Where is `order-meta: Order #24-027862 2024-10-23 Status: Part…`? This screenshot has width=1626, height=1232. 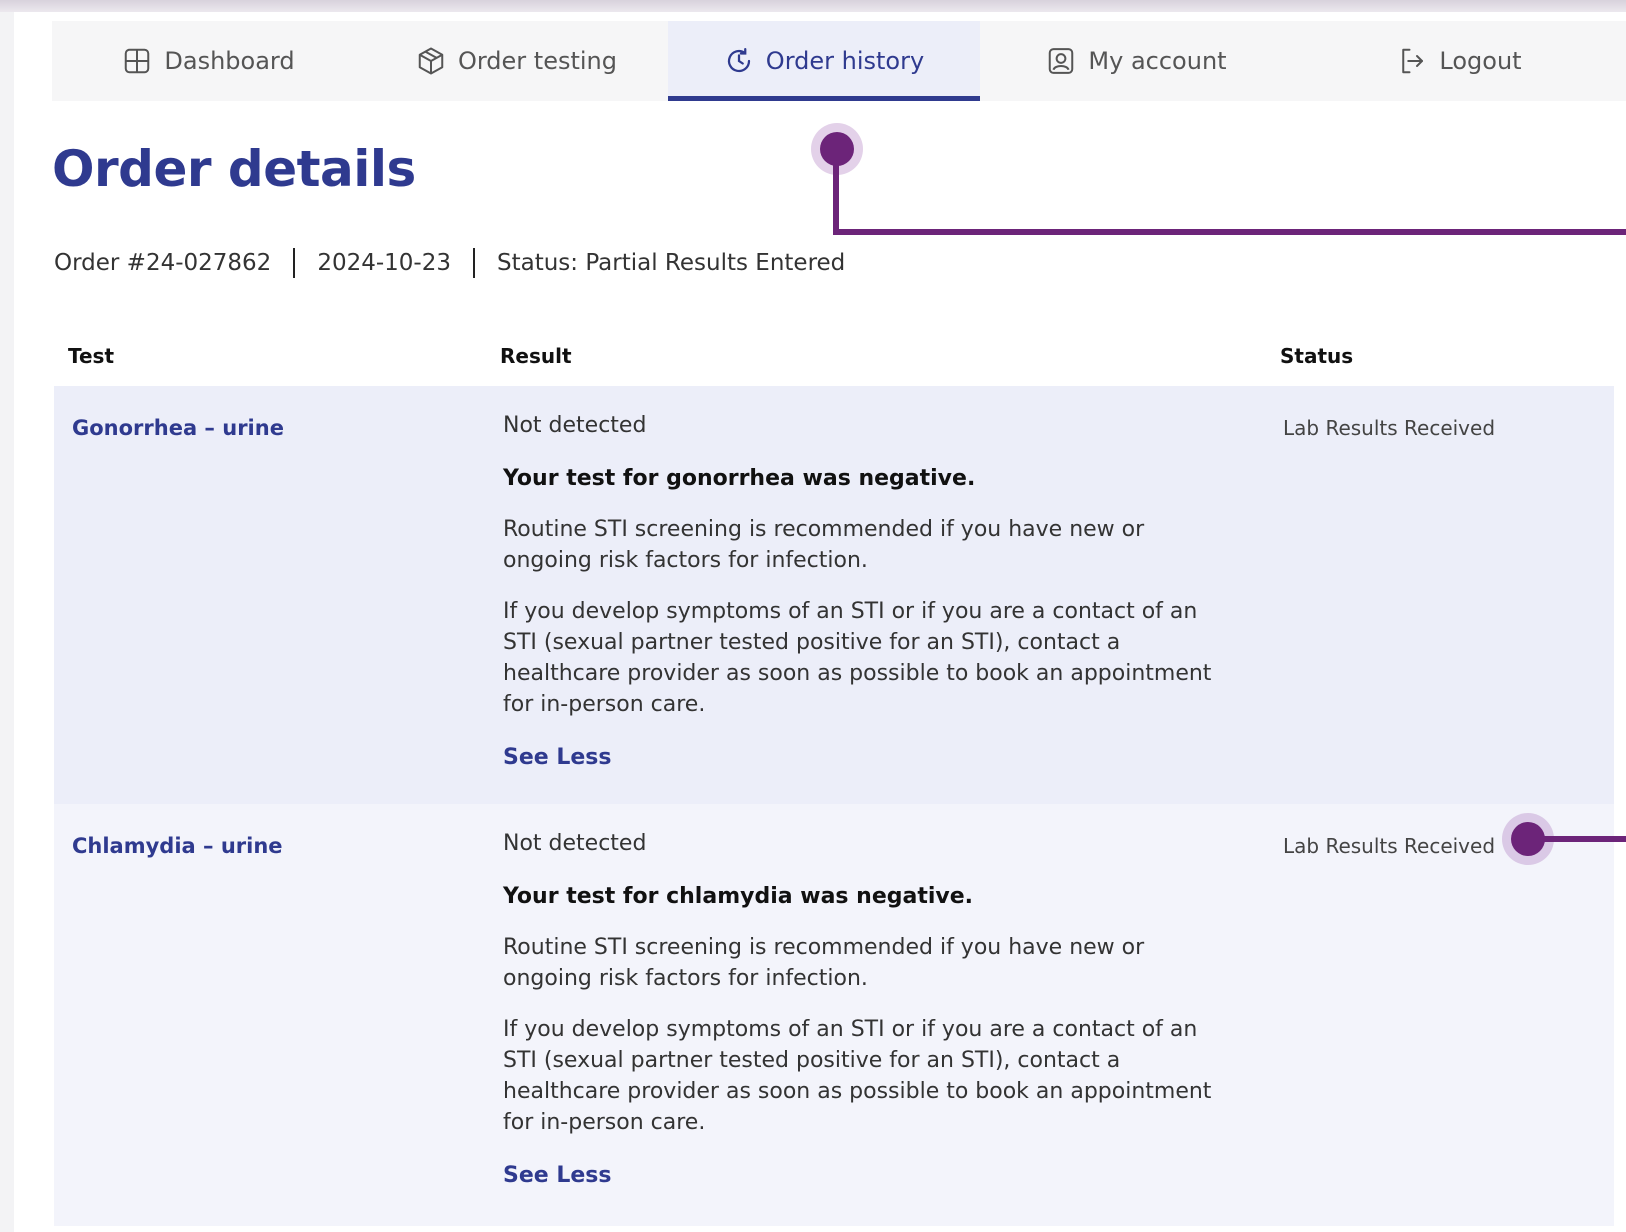
order-meta: Order #24-027862 2024-10-23 Status: Part… is located at coordinates (449, 263).